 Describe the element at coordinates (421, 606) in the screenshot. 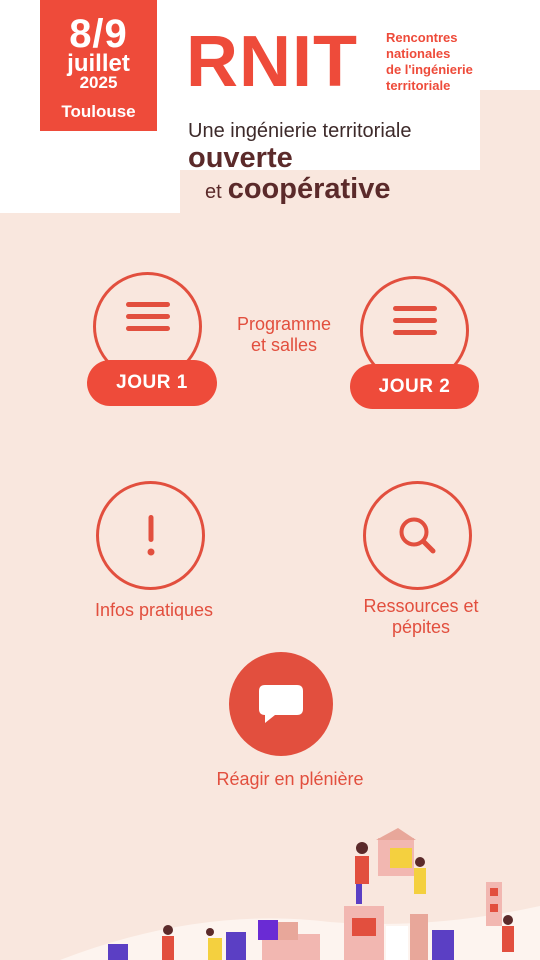

I see `ressources-label-line: Ressources et` at that location.